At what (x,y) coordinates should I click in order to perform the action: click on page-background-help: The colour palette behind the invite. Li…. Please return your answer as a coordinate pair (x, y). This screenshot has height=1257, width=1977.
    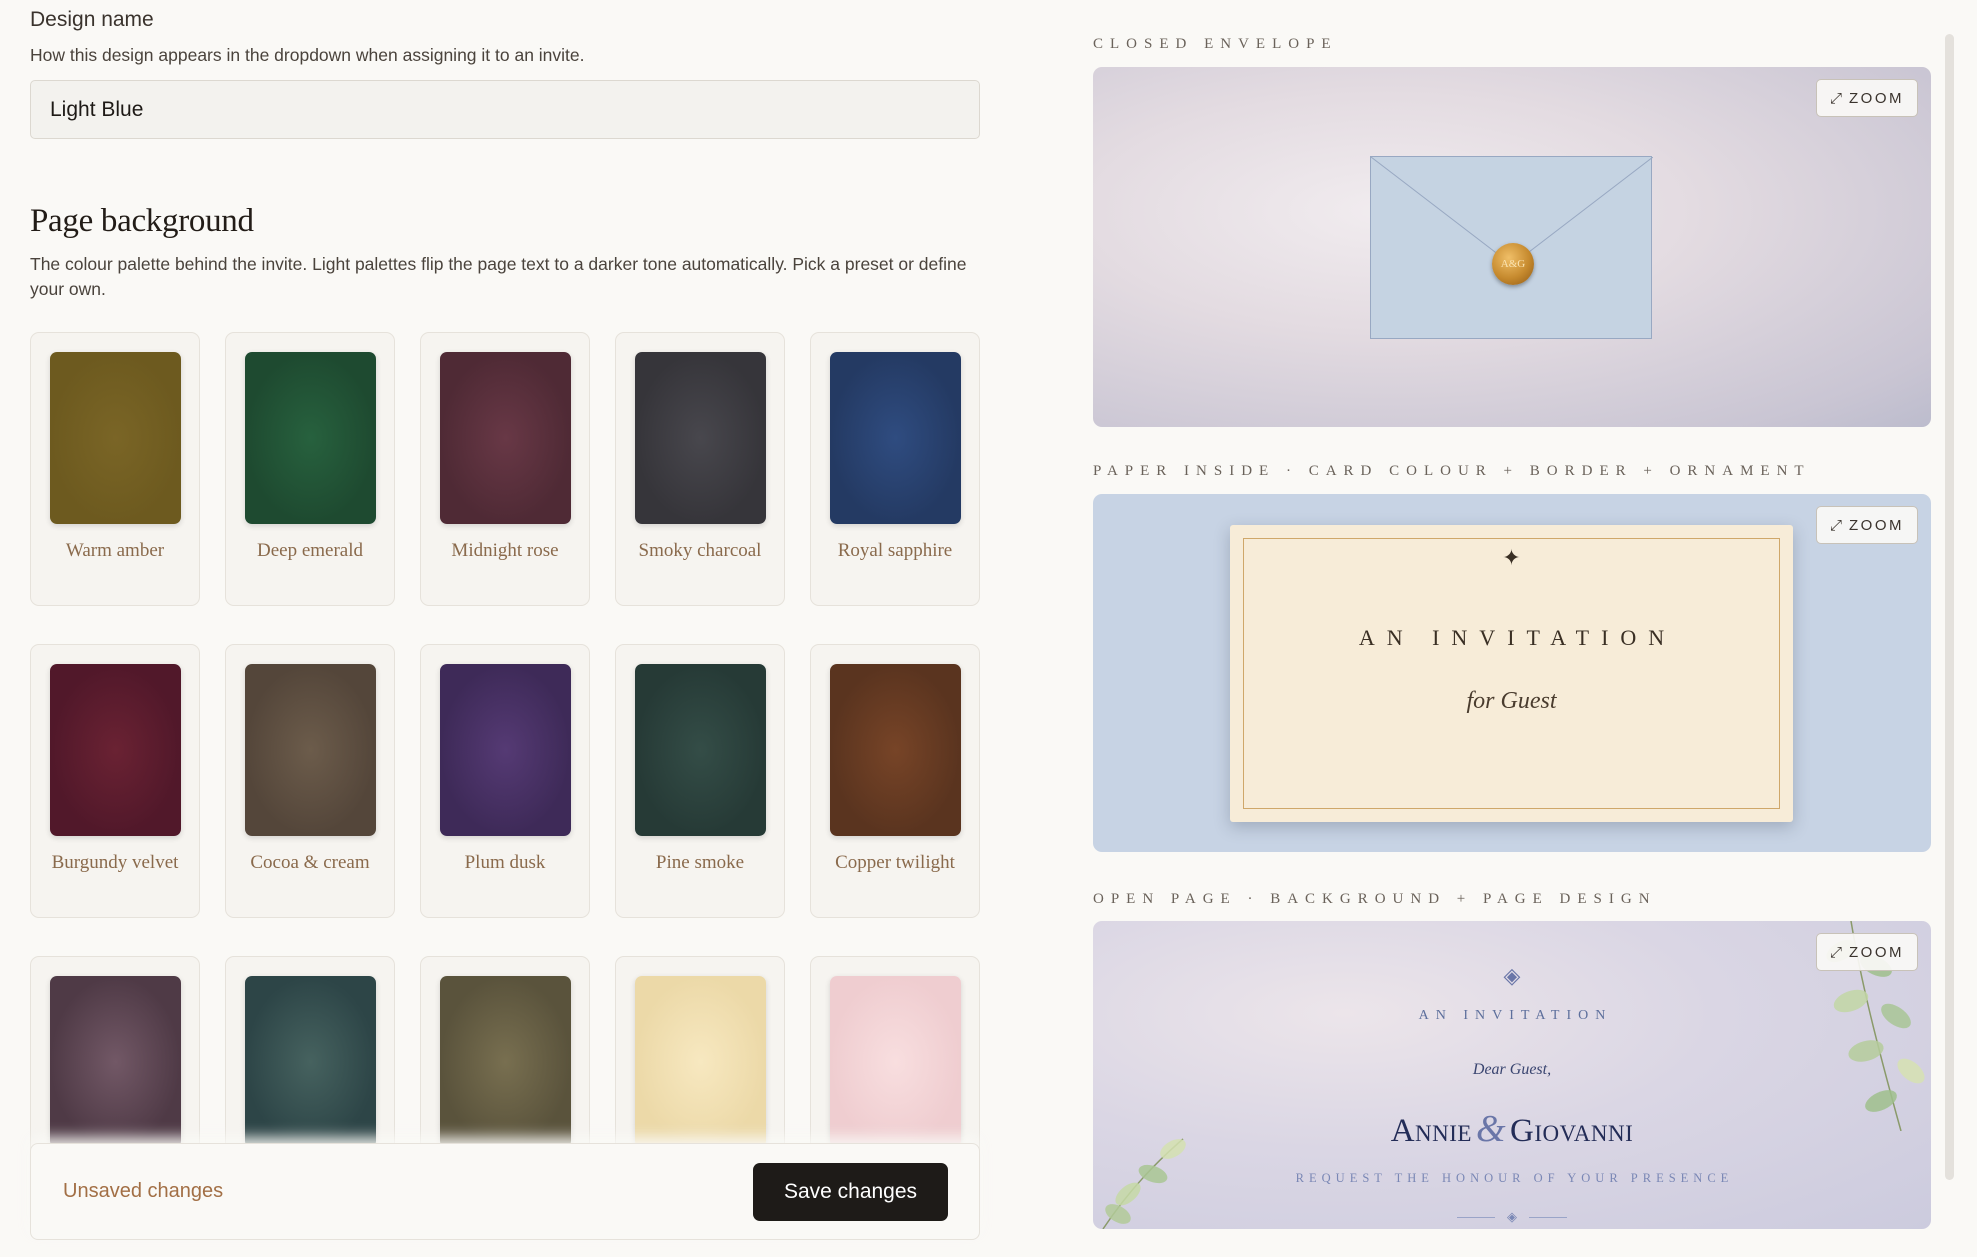
    Looking at the image, I should click on (498, 276).